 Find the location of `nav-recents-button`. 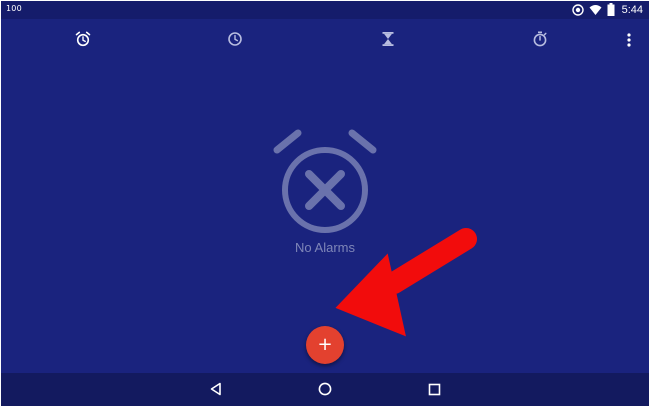

nav-recents-button is located at coordinates (434, 390).